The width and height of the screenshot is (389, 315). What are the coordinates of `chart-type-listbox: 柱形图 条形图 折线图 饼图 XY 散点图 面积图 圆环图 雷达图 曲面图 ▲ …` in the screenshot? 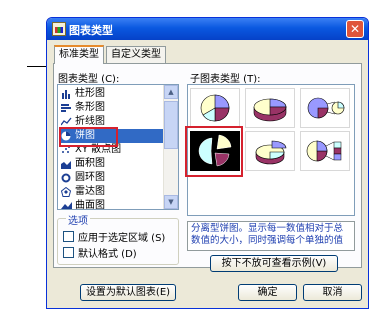 It's located at (118, 147).